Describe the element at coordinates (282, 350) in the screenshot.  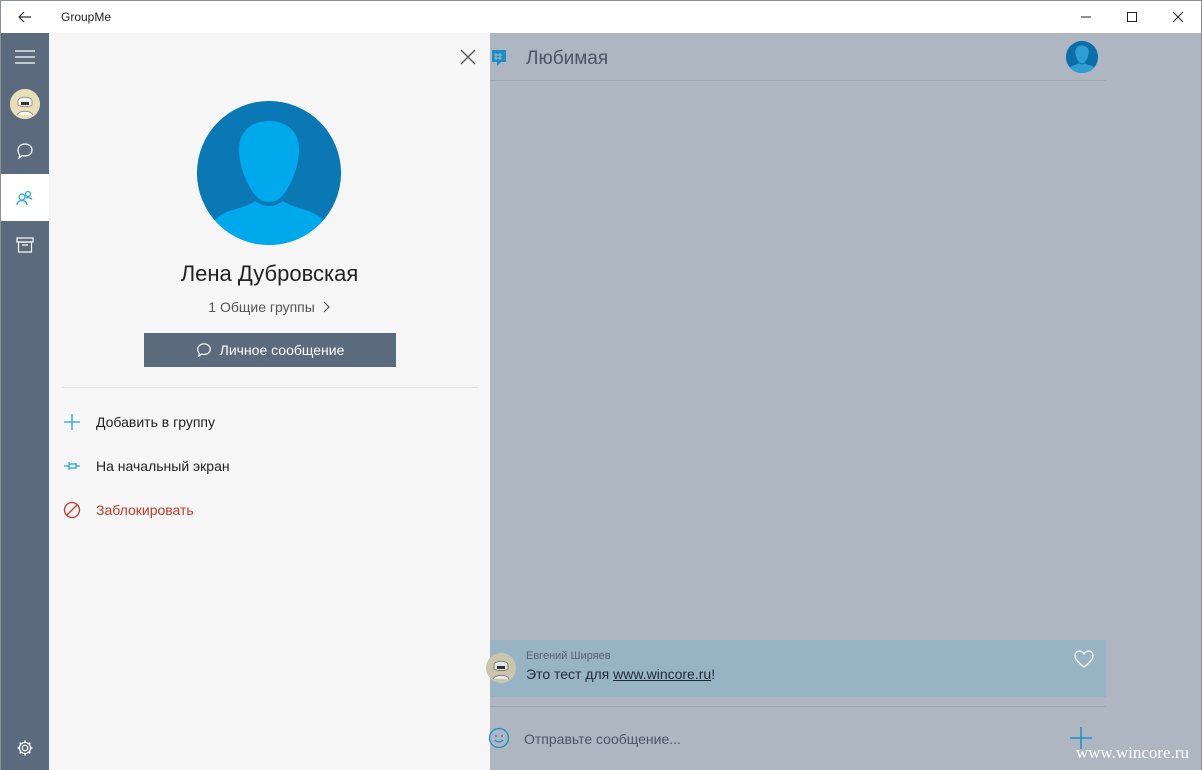
I see `direct-message-label: Личное сообщение` at that location.